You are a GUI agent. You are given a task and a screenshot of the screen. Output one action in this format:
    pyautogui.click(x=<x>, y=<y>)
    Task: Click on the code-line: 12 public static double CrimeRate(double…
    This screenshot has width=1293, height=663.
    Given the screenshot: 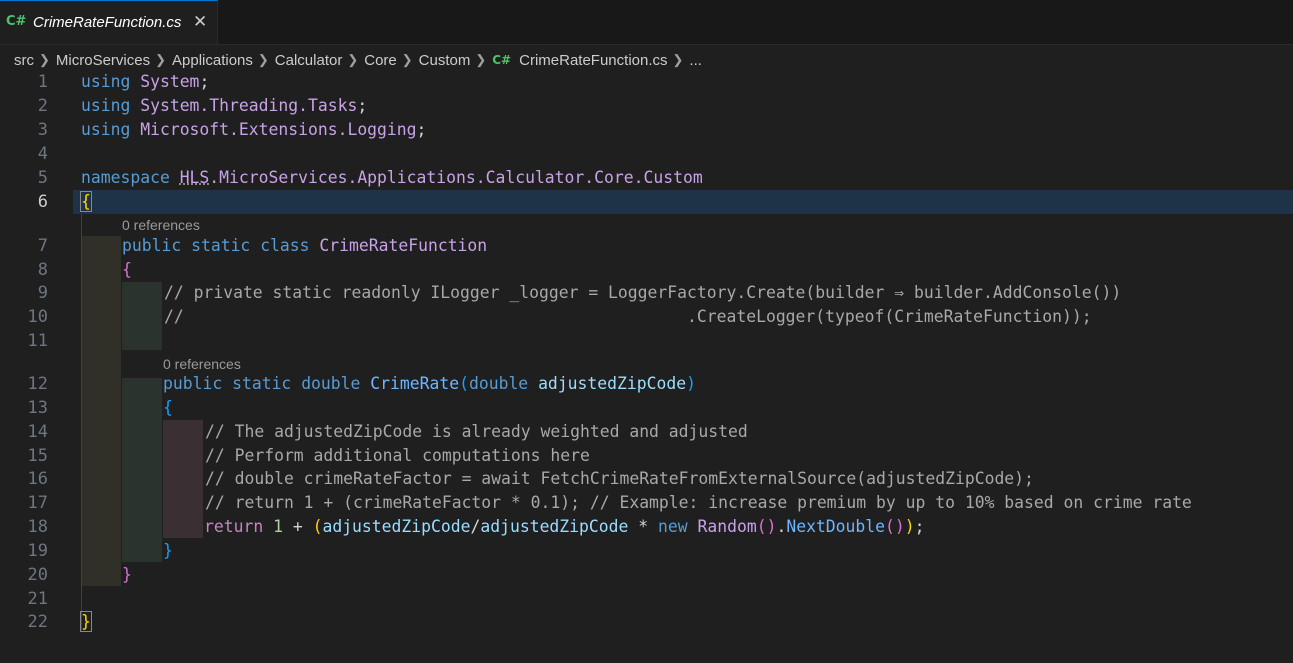 What is the action you would take?
    pyautogui.click(x=646, y=384)
    